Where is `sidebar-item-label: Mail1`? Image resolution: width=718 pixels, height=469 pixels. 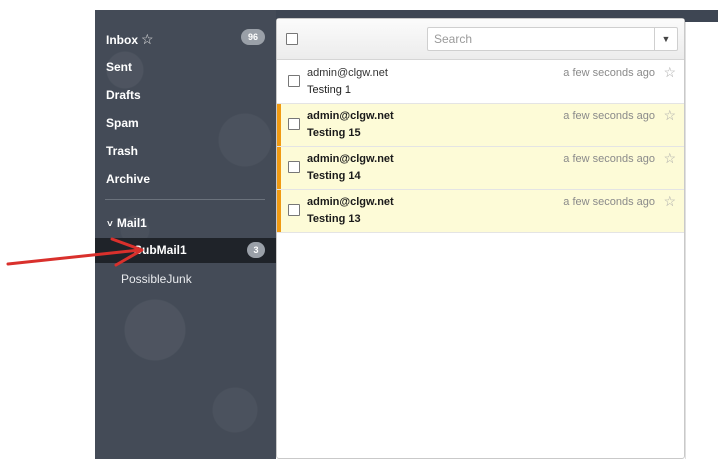
sidebar-item-label: Mail1 is located at coordinates (131, 223).